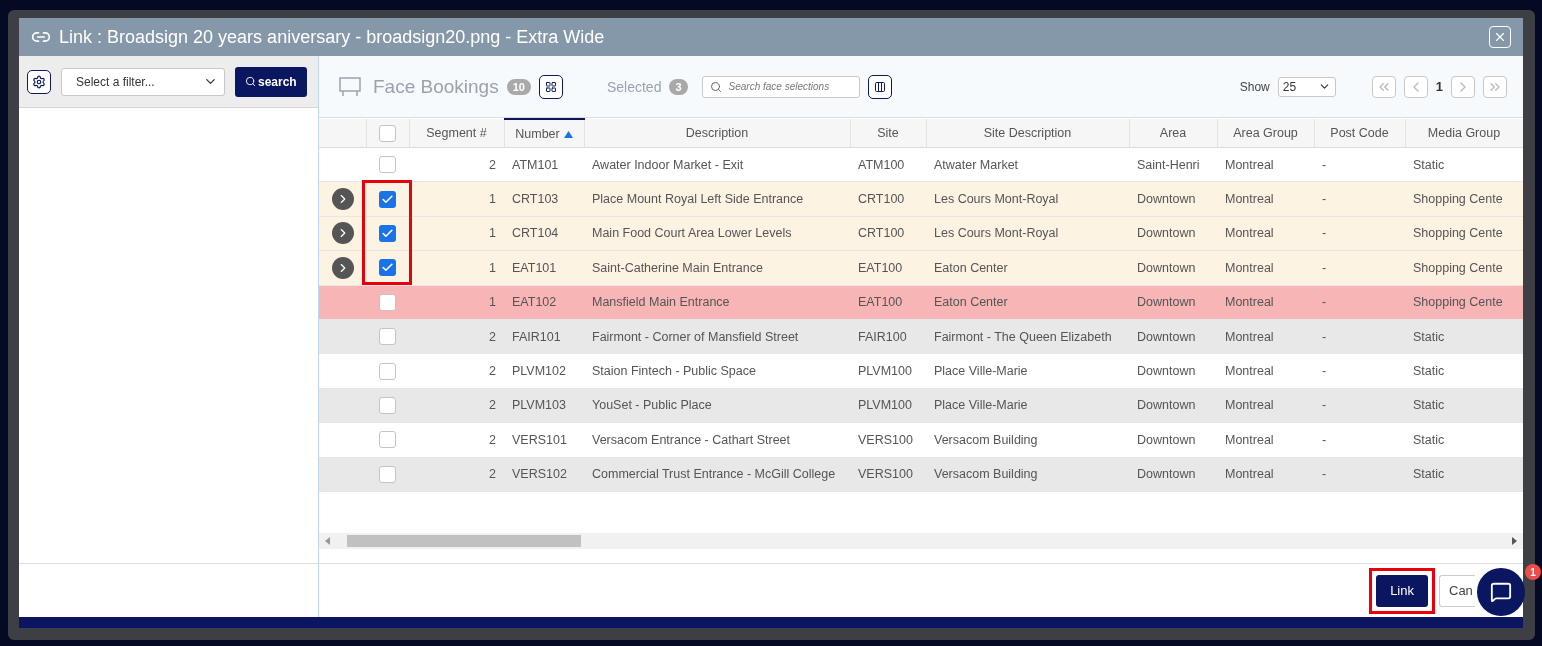 This screenshot has height=646, width=1542. Describe the element at coordinates (1463, 86) in the screenshot. I see `next-page-button` at that location.